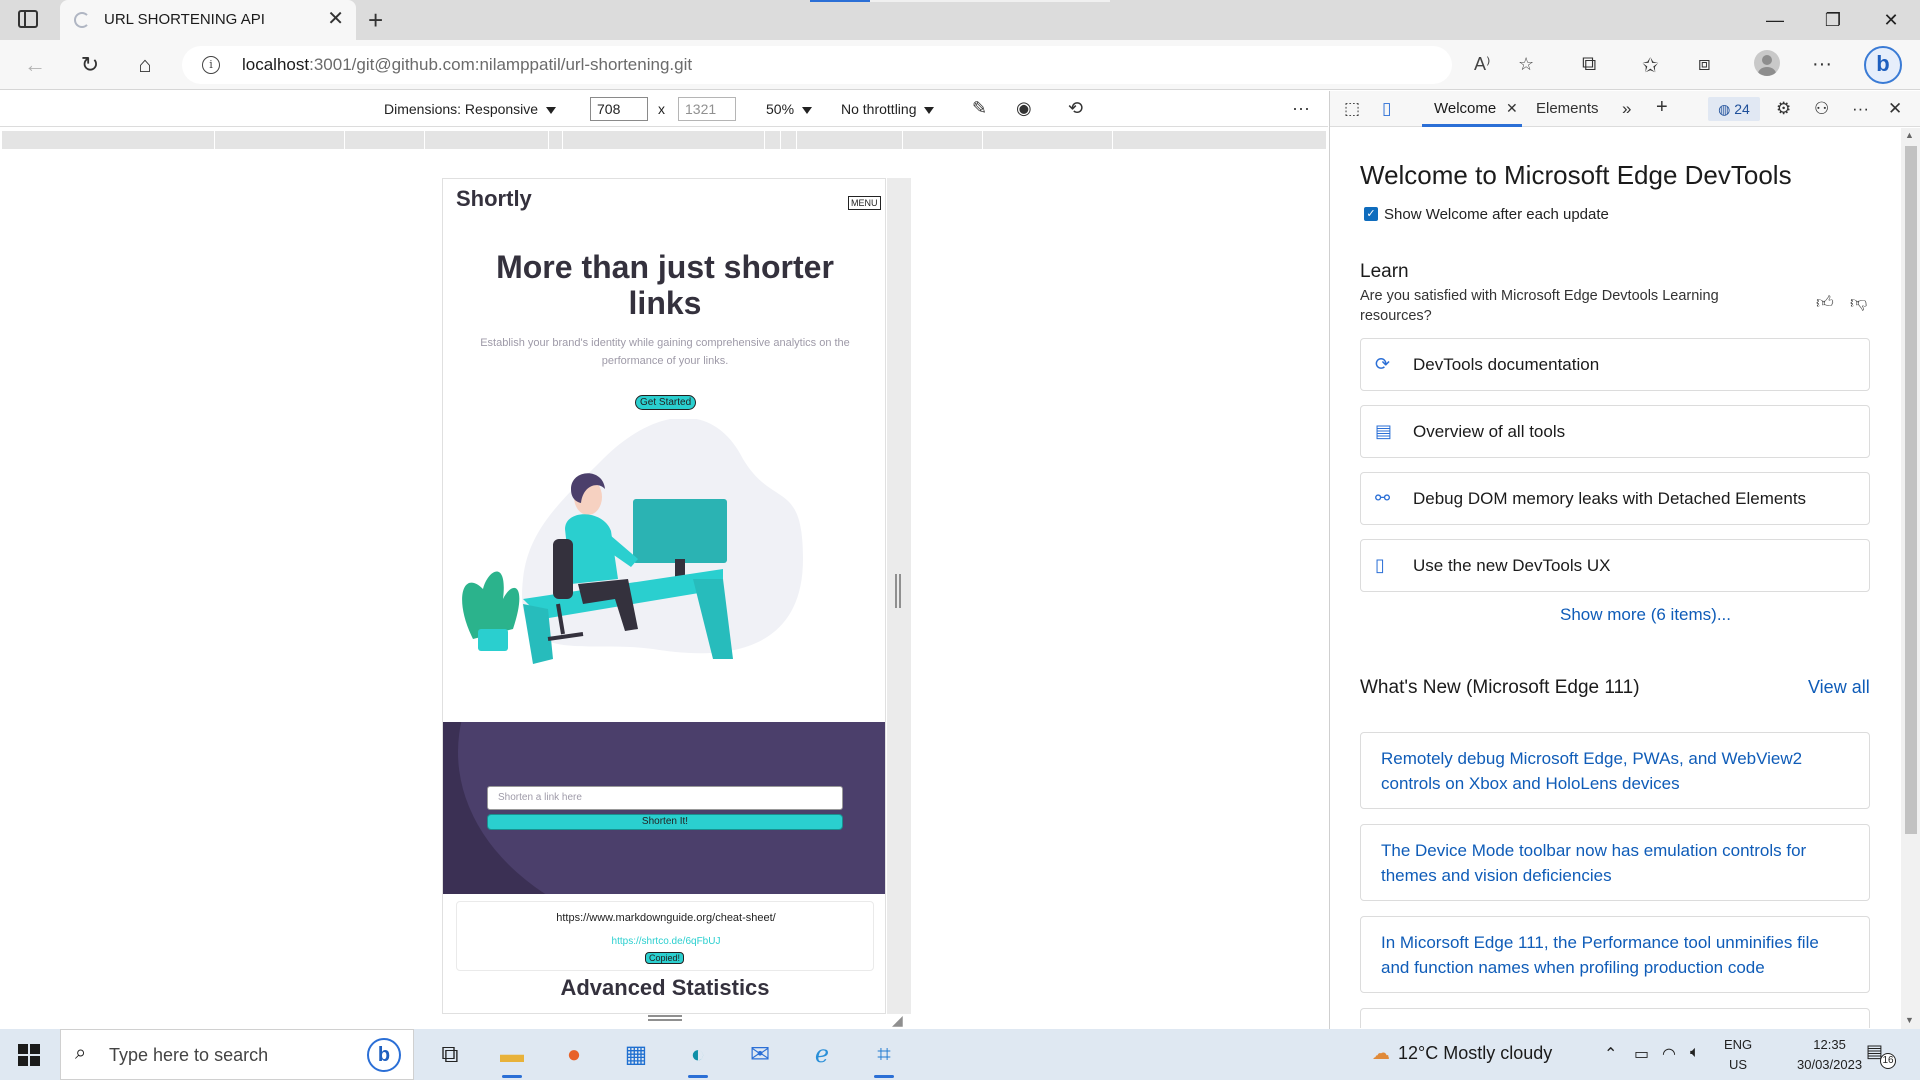  What do you see at coordinates (1465, 108) in the screenshot?
I see `tab-welcome: Welcome` at bounding box center [1465, 108].